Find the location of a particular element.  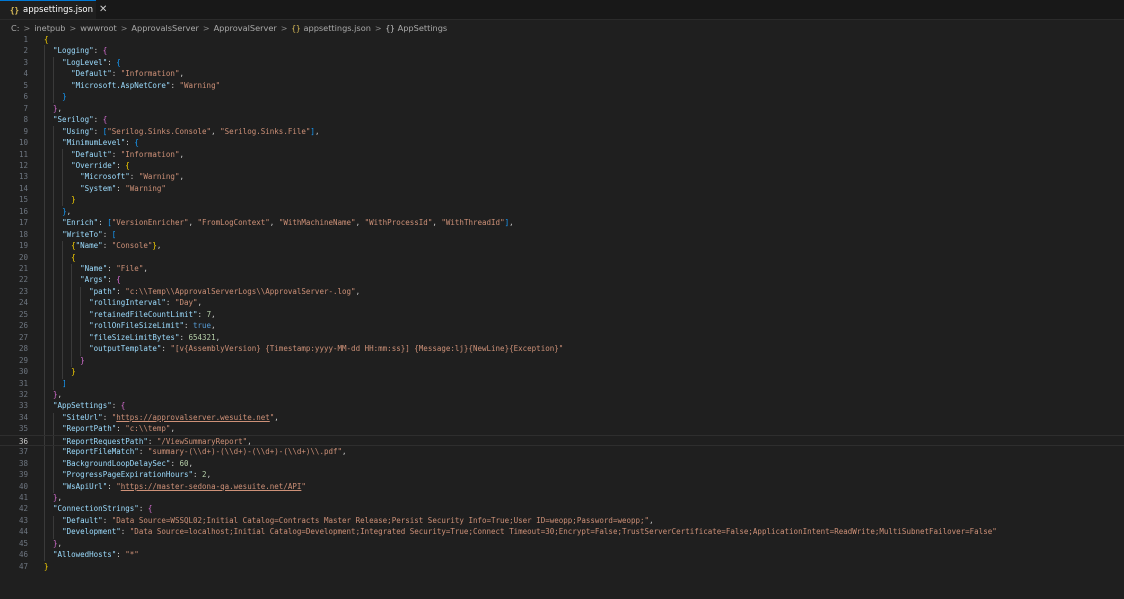

code-line: 20 { is located at coordinates (562, 257).